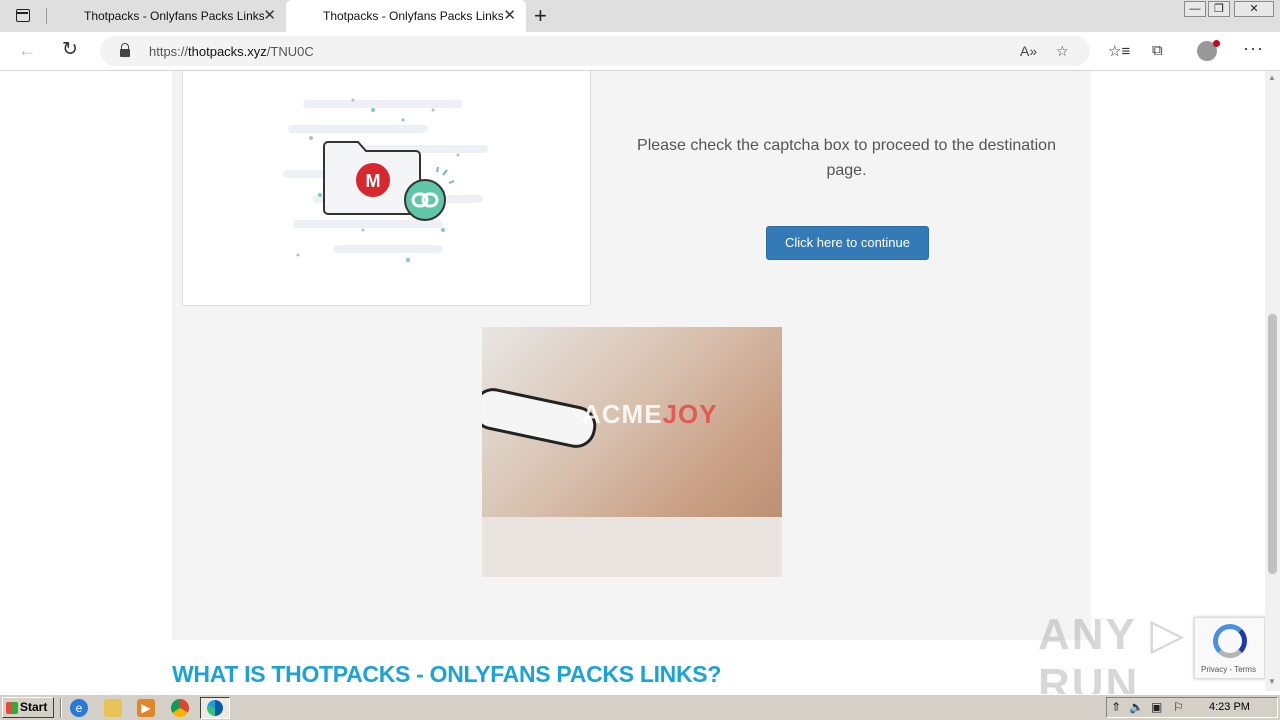  What do you see at coordinates (24, 16) in the screenshot?
I see `tab-actions-icon` at bounding box center [24, 16].